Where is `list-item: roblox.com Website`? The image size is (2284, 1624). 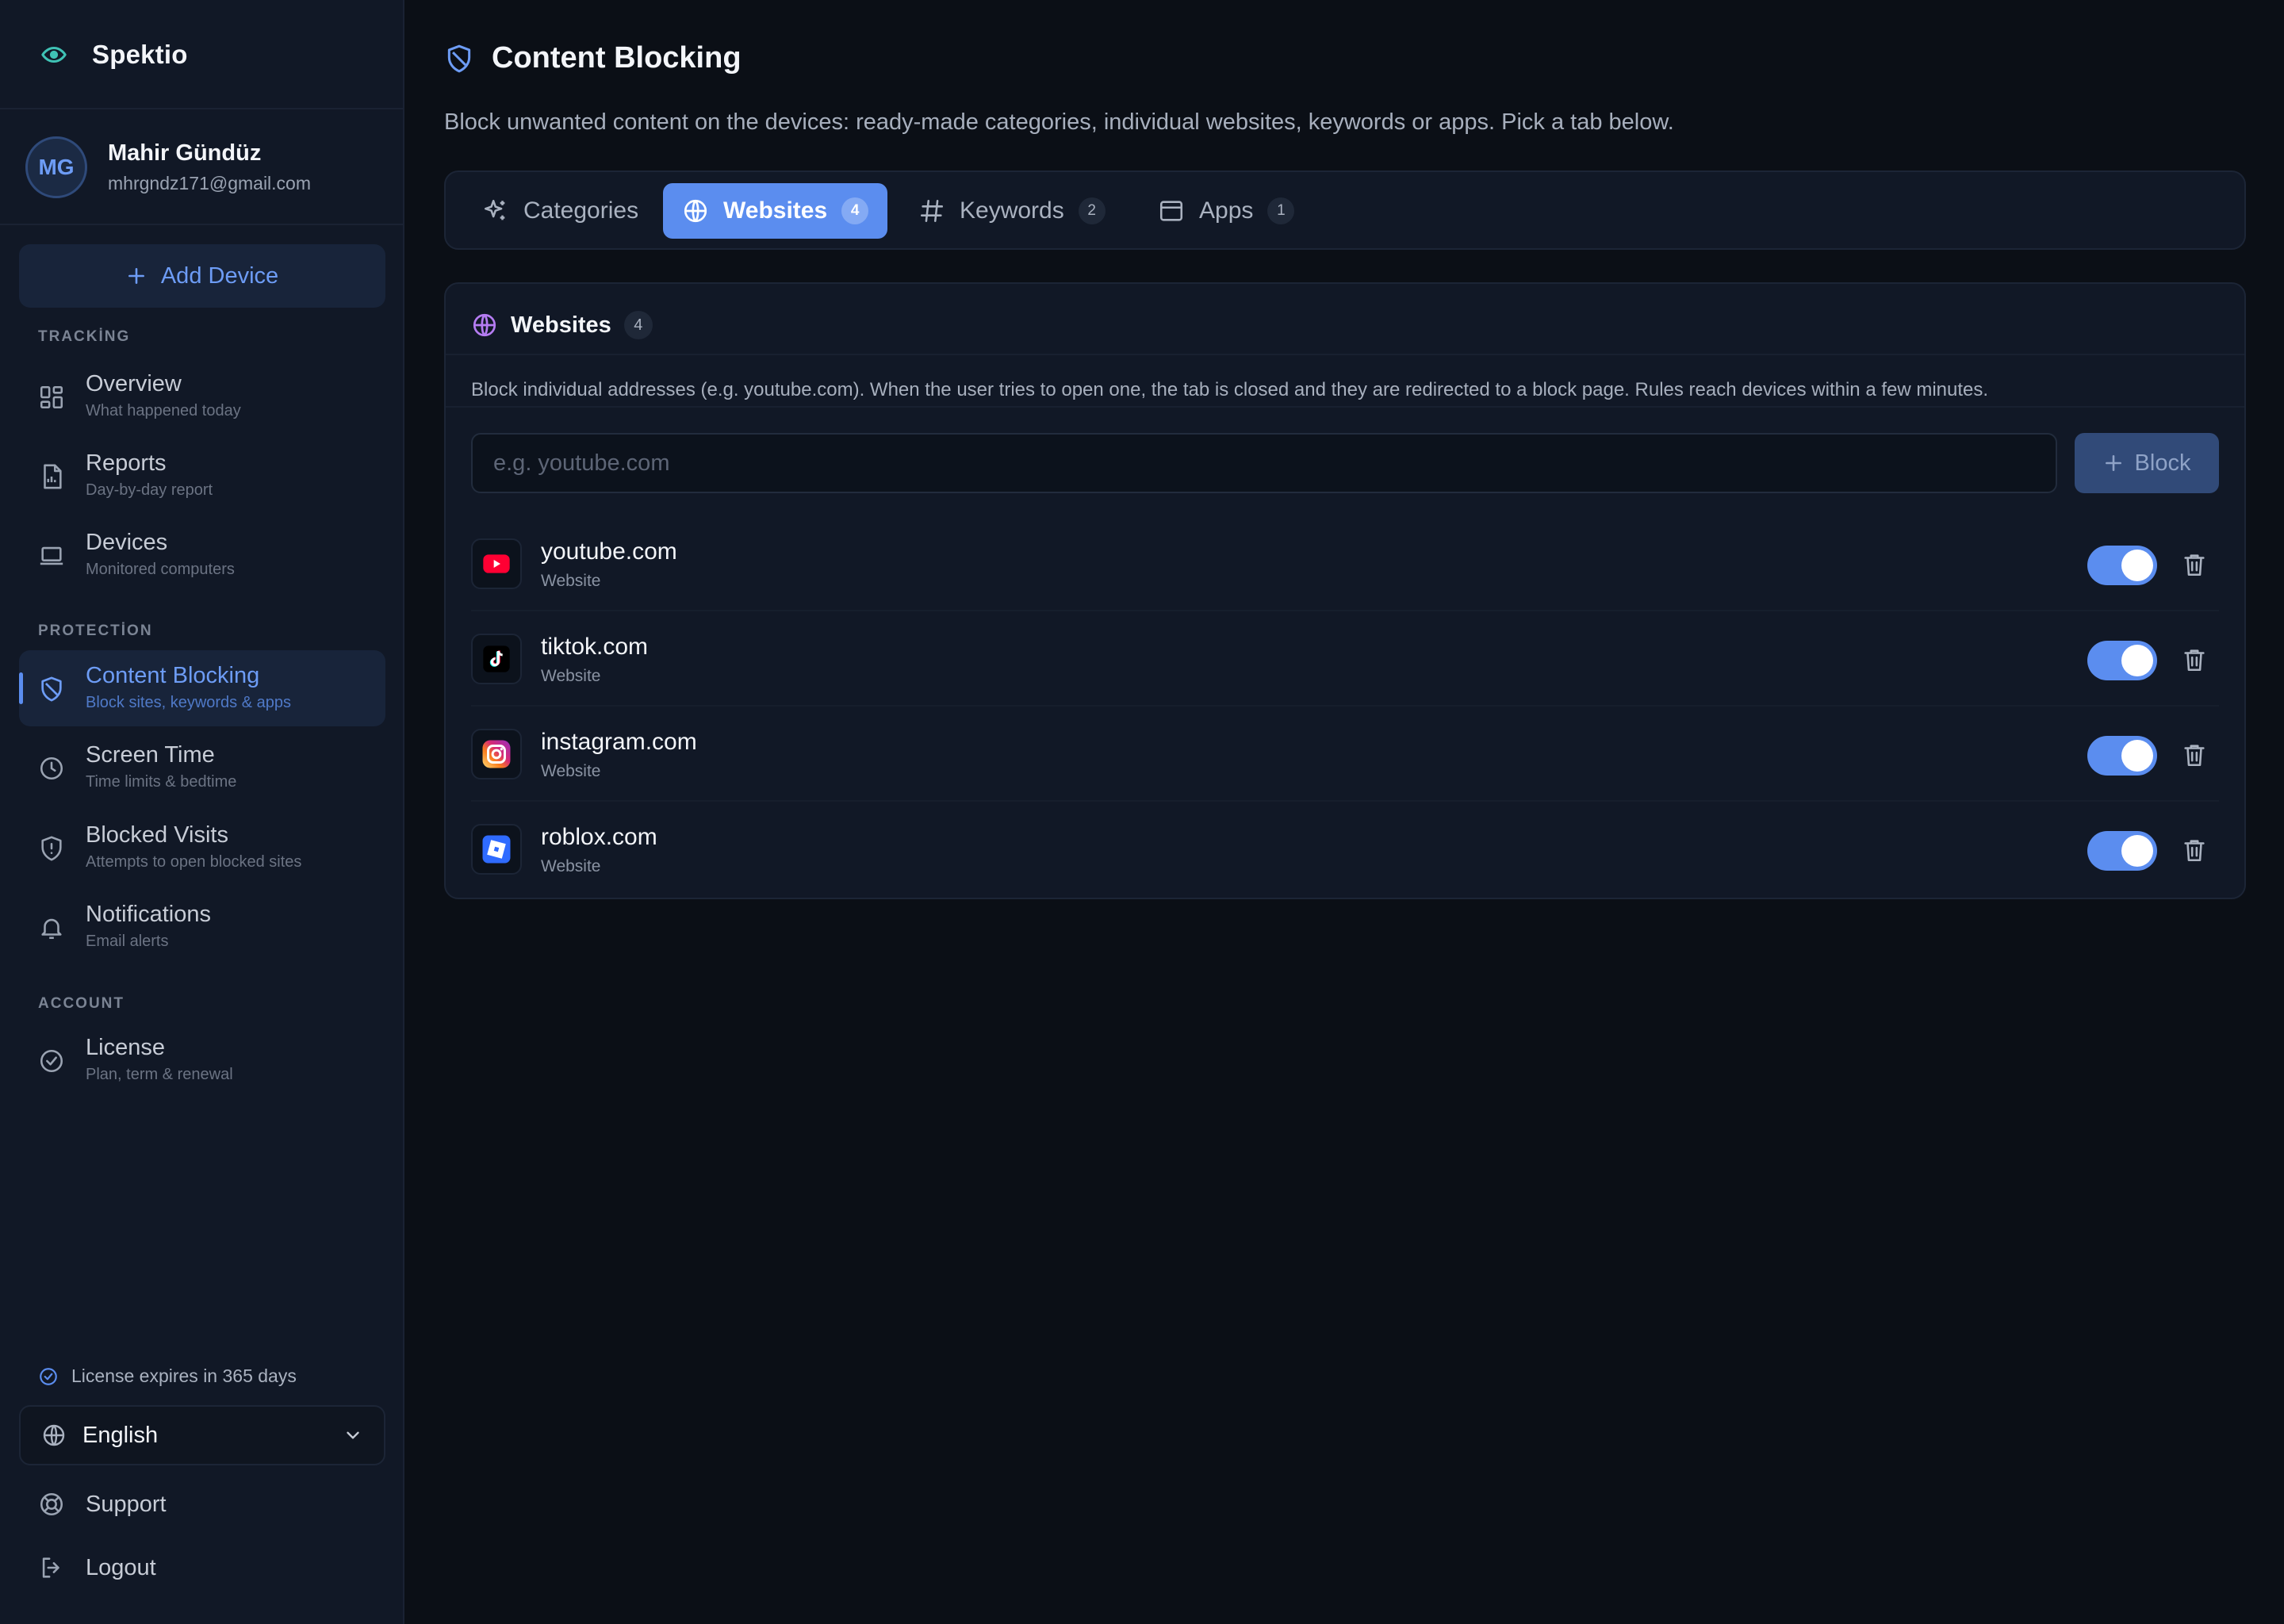 list-item: roblox.com Website is located at coordinates (1345, 850).